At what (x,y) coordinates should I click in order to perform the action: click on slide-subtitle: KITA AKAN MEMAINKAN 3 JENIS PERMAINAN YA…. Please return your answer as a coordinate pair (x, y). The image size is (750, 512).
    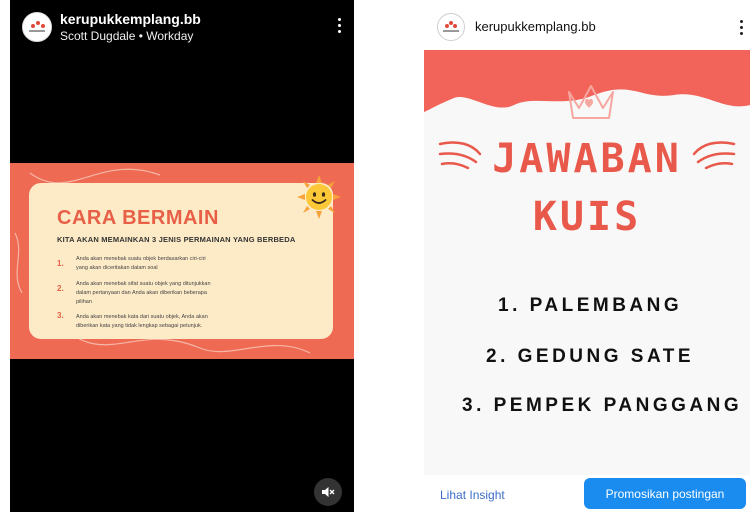
    Looking at the image, I should click on (176, 239).